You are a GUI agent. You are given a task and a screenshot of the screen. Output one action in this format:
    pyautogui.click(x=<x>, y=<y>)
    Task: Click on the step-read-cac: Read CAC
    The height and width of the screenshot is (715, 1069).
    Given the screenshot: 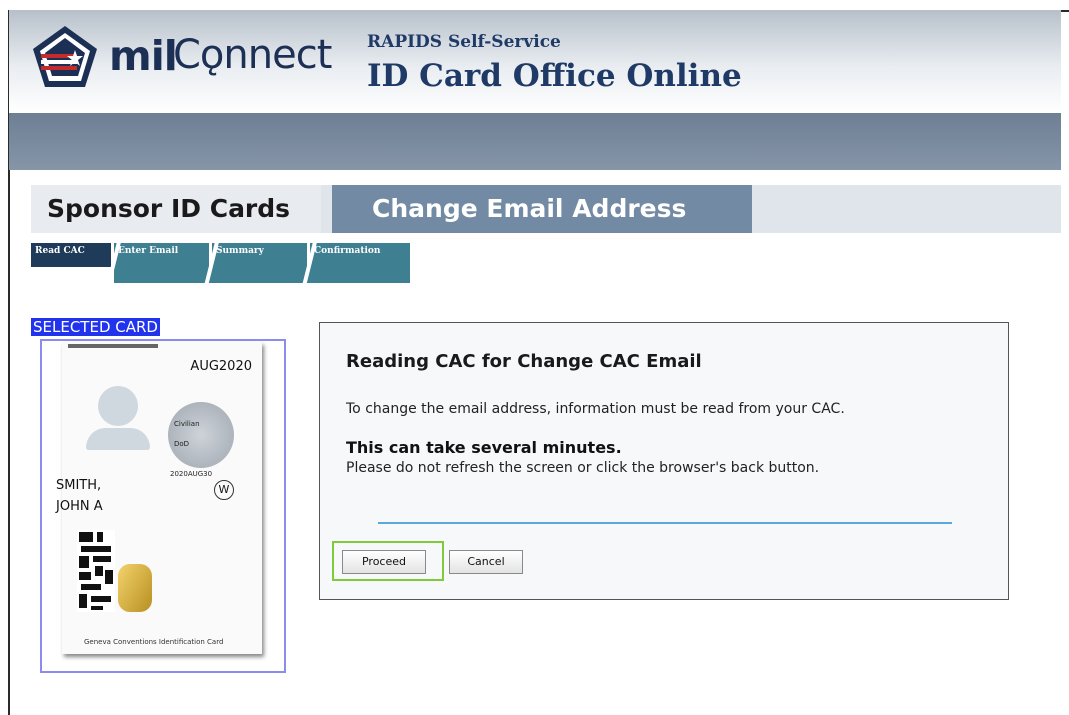 What is the action you would take?
    pyautogui.click(x=71, y=255)
    